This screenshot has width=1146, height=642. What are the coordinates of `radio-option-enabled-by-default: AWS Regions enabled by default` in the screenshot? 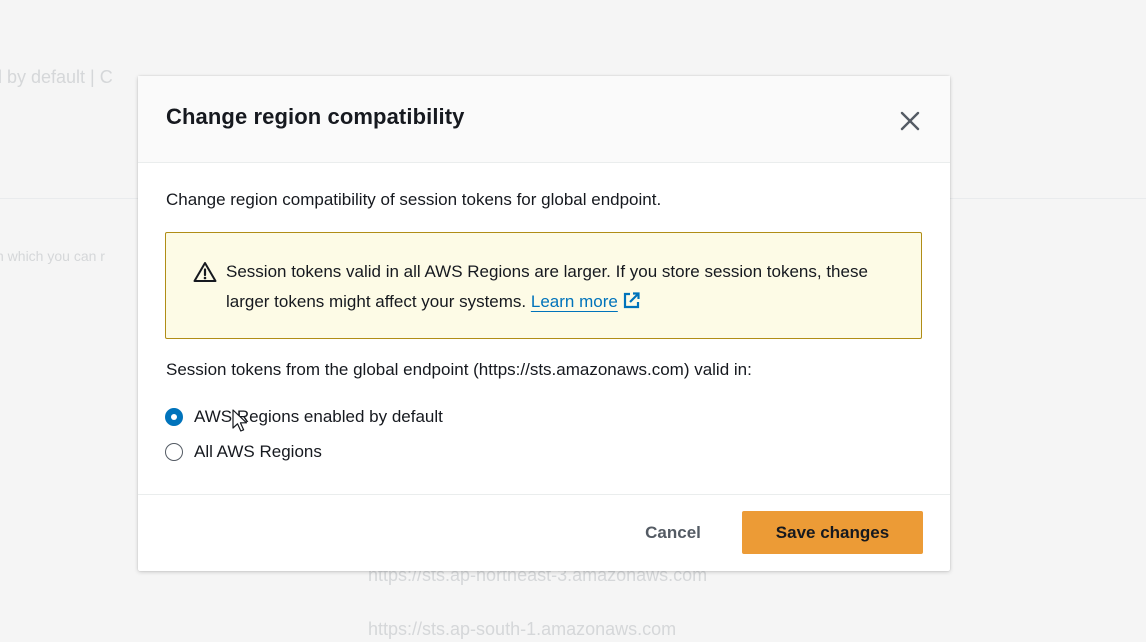 It's located at (304, 417).